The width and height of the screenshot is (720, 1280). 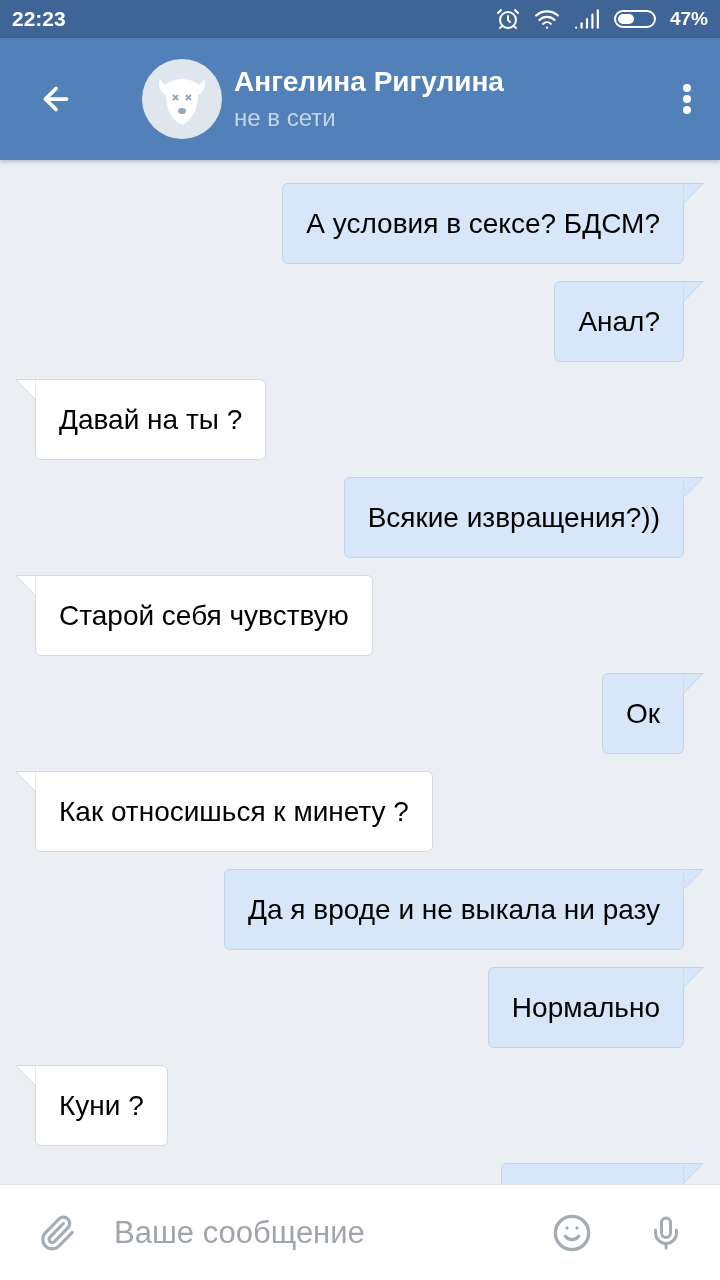 What do you see at coordinates (369, 82) in the screenshot?
I see `contact-name: Ангелина Ригулина` at bounding box center [369, 82].